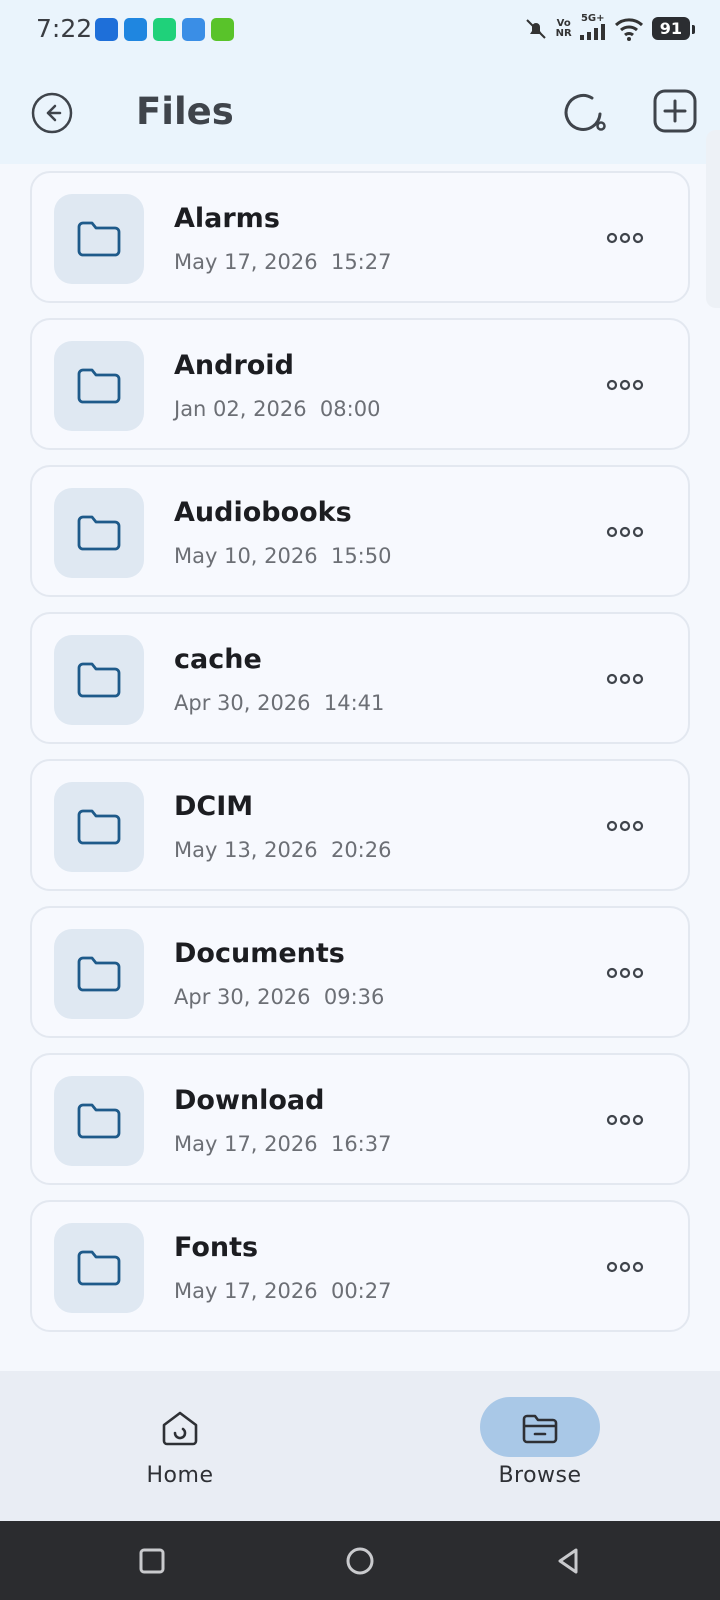 The image size is (720, 1600). What do you see at coordinates (673, 28) in the screenshot?
I see `battery-indicator: 91` at bounding box center [673, 28].